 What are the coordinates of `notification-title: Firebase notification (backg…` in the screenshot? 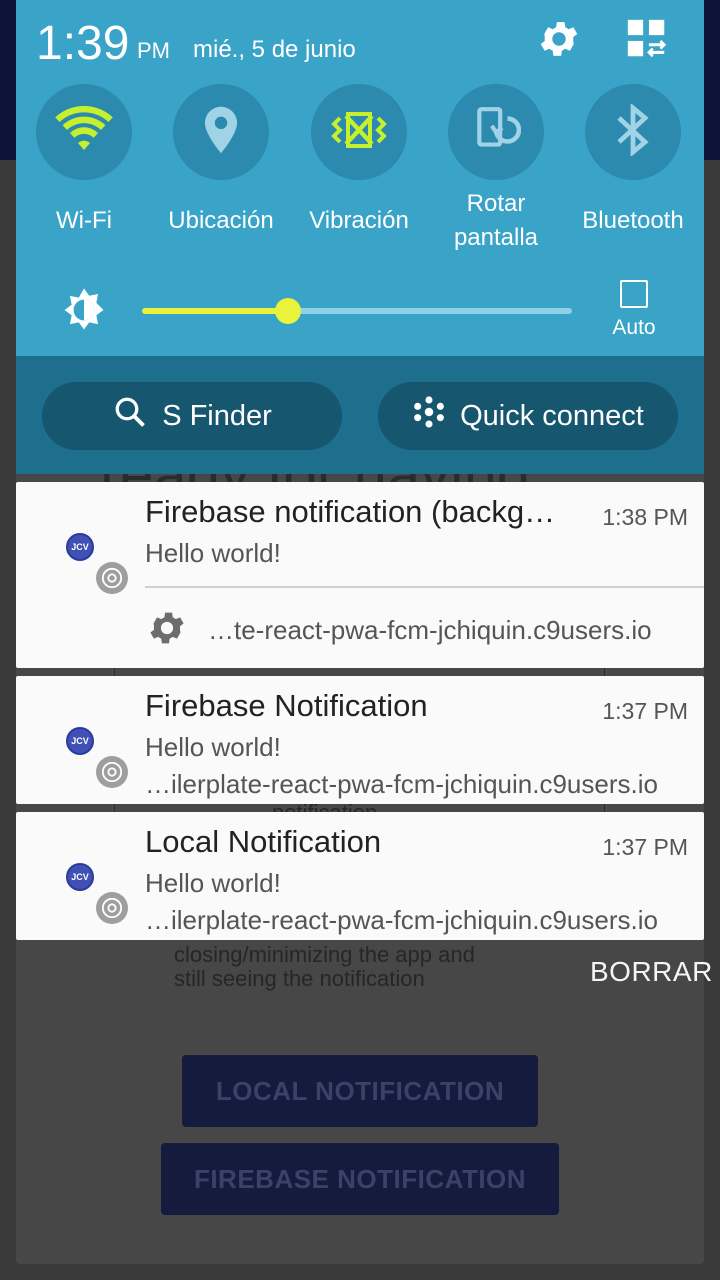 It's located at (350, 511).